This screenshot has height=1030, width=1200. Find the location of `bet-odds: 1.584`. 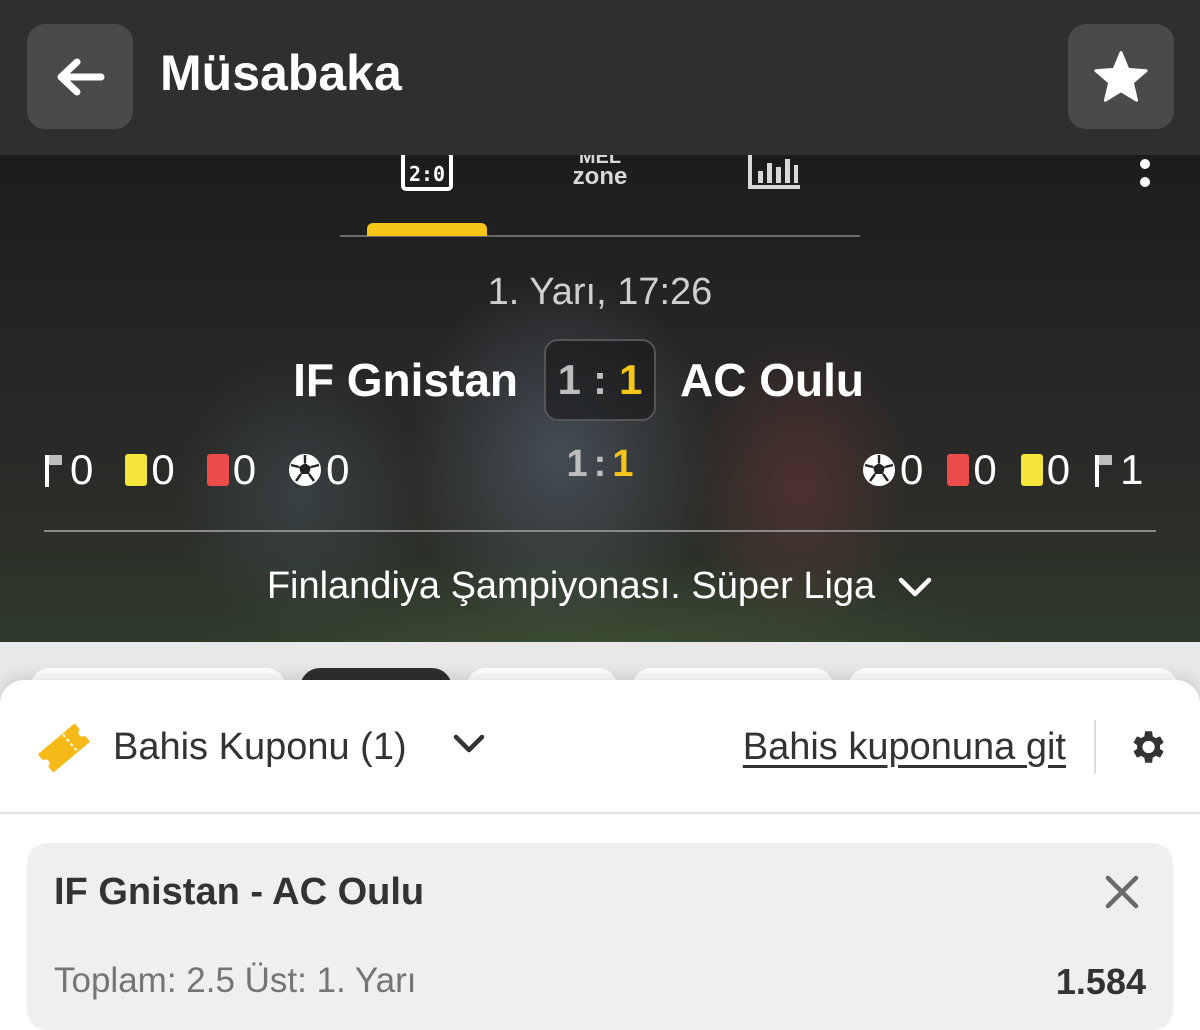

bet-odds: 1.584 is located at coordinates (1100, 981).